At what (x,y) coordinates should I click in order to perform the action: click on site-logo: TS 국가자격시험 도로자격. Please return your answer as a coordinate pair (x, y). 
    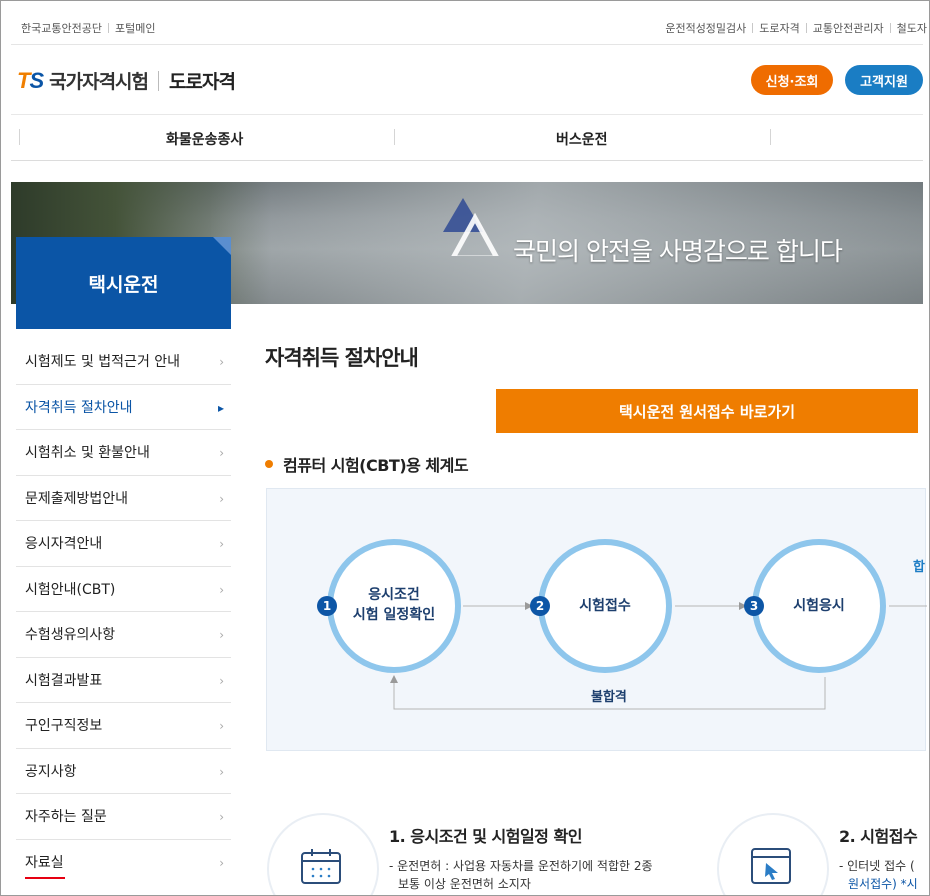
    Looking at the image, I should click on (126, 80).